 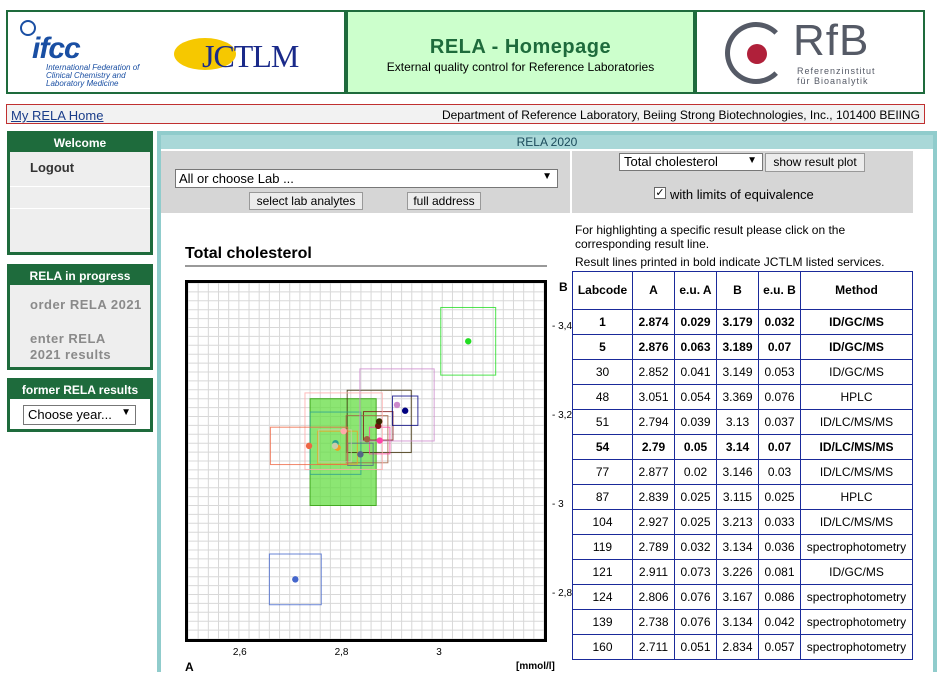 I want to click on cell-labcode: 87, so click(x=602, y=497).